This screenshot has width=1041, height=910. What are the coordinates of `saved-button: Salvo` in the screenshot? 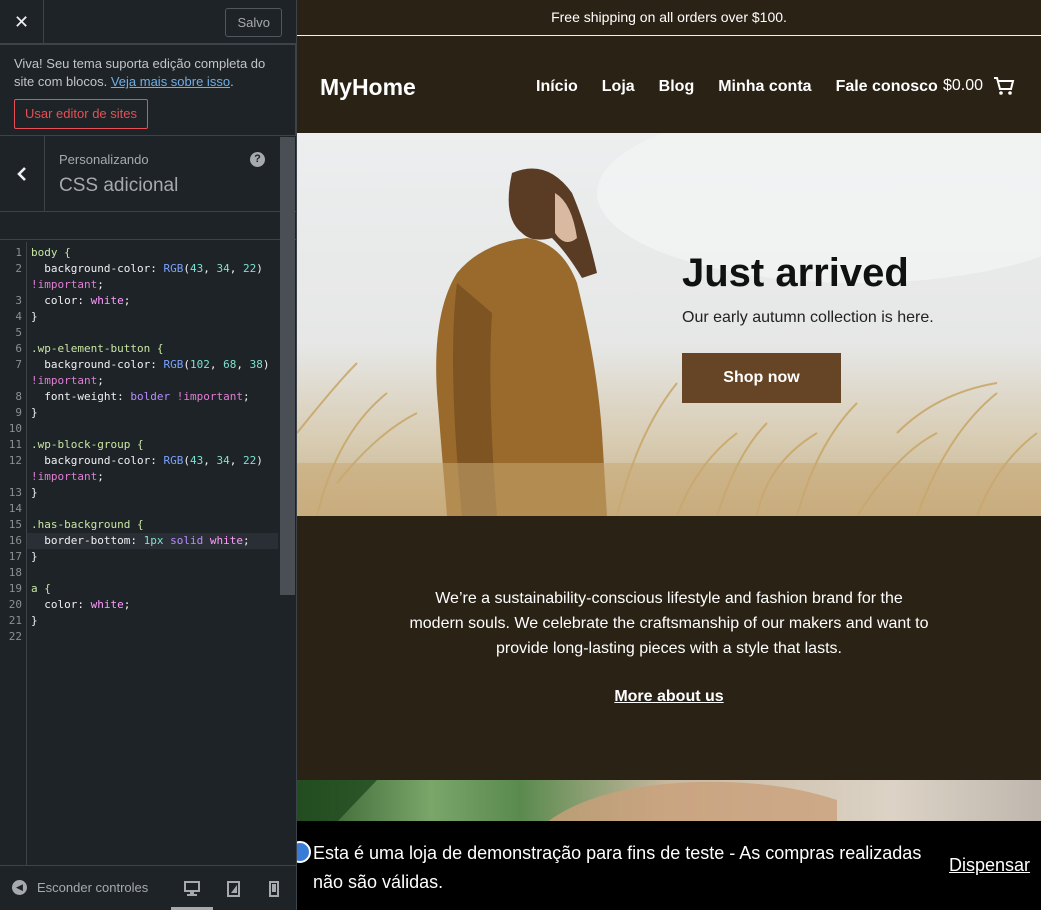 It's located at (253, 22).